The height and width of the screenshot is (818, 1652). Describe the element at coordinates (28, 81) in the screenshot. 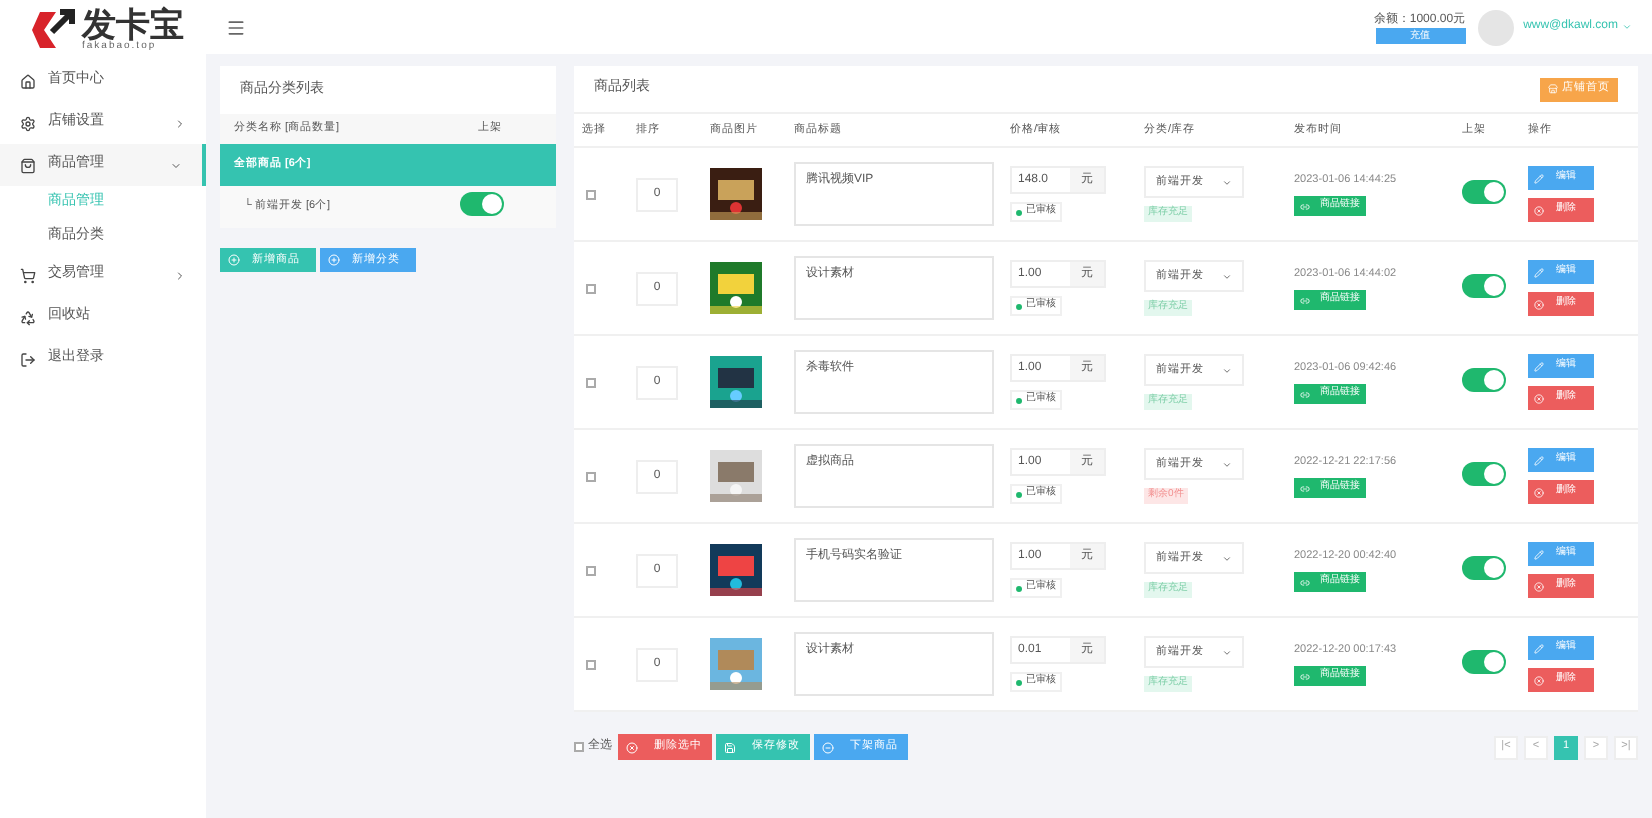

I see `home-icon` at that location.